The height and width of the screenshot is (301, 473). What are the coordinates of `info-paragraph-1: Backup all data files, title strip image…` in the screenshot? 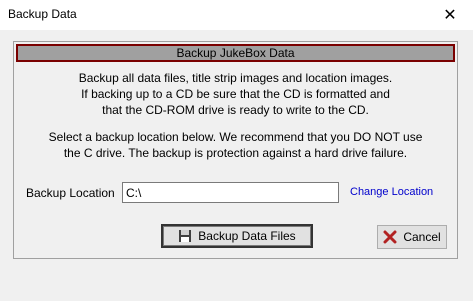 It's located at (235, 94).